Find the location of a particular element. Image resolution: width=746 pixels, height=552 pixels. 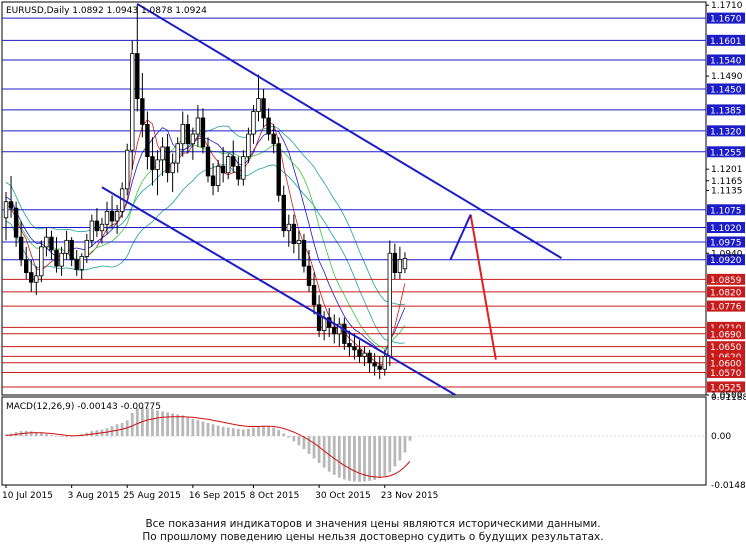

x-tick-label-4: 8 Oct 2015 is located at coordinates (274, 496).